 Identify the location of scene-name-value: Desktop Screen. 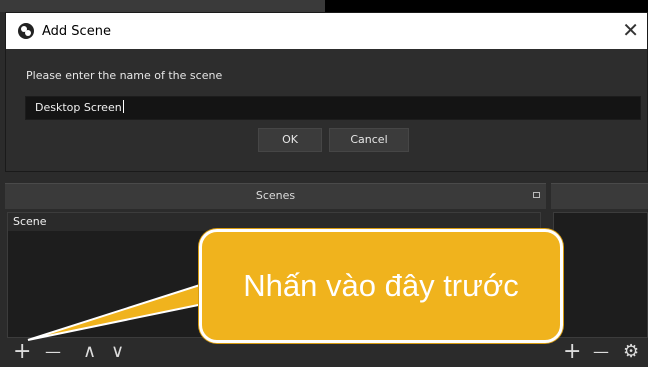
(78, 107).